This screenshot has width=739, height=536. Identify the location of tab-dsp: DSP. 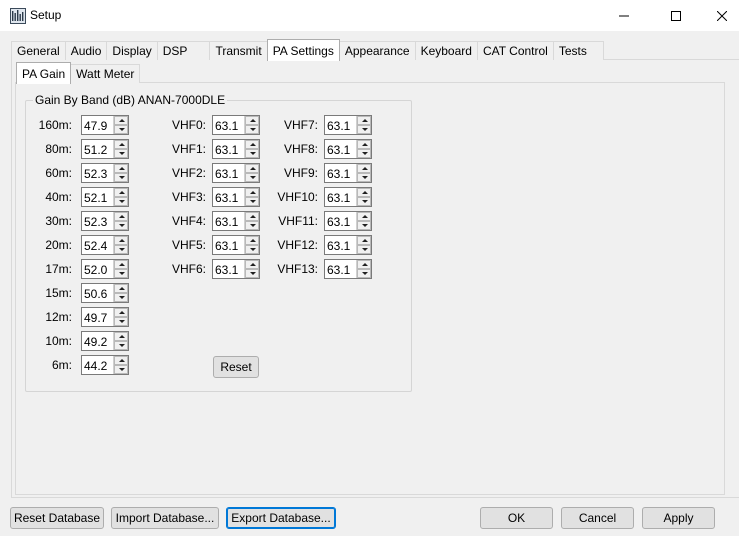
(183, 50).